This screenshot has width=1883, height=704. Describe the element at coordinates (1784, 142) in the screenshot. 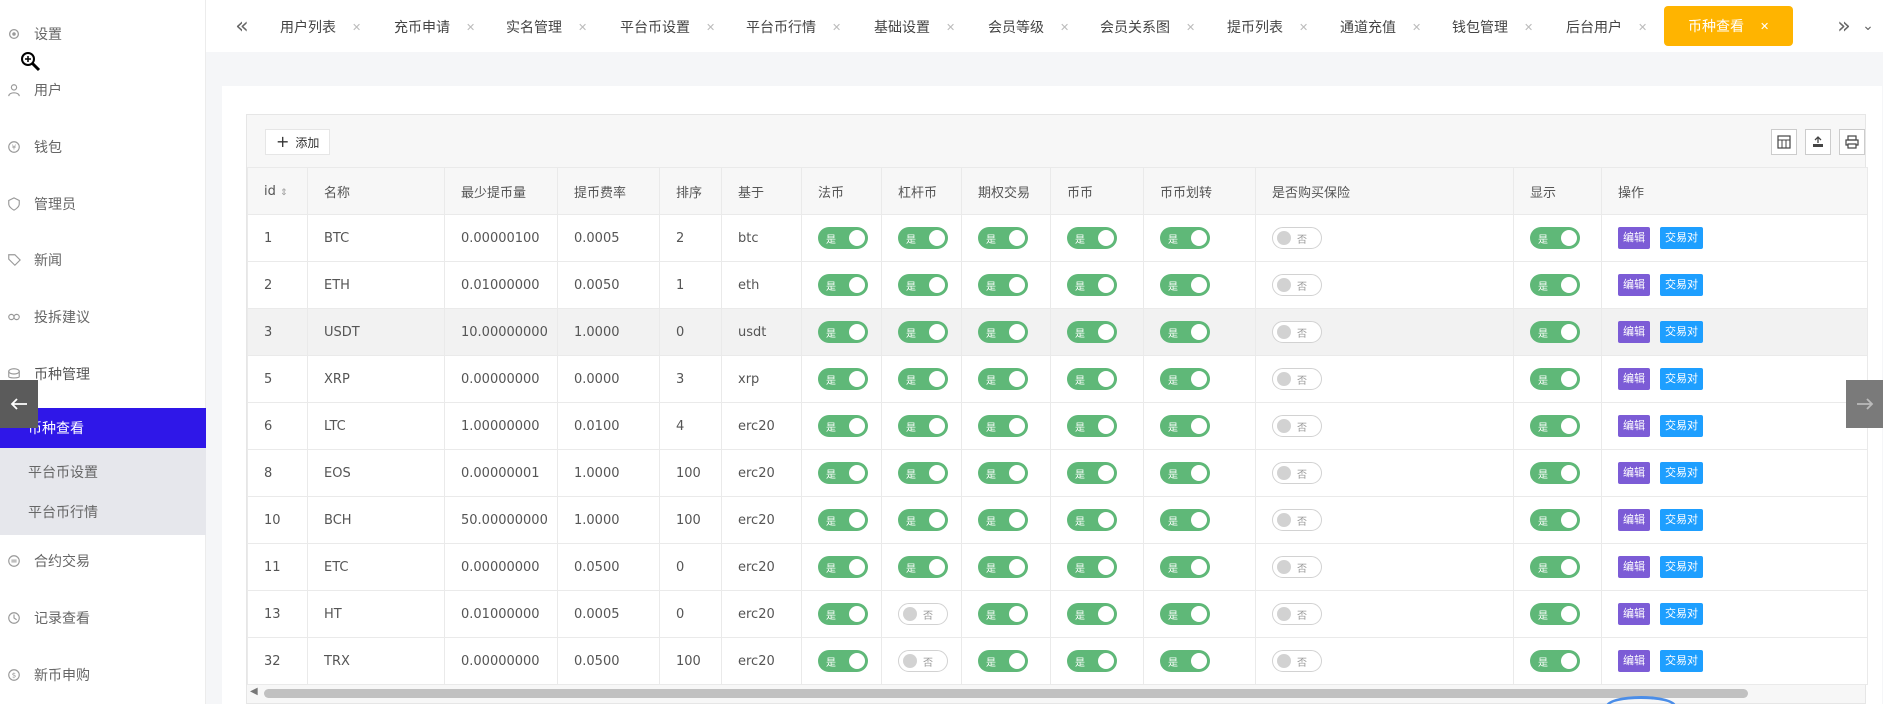

I see `columns-filter-icon` at that location.